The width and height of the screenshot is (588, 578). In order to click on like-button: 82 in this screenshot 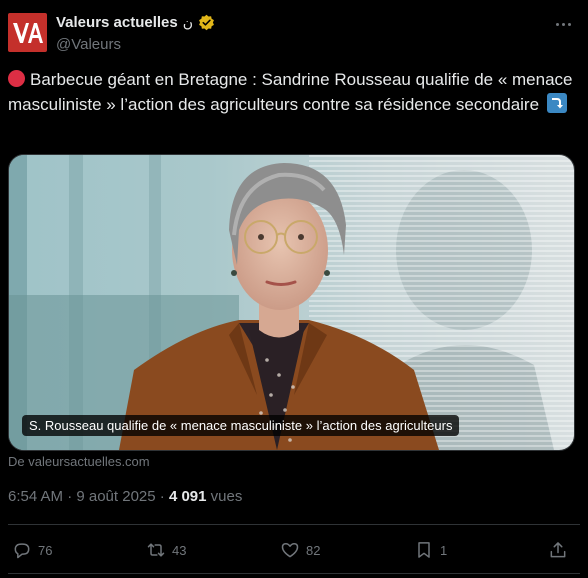, I will do `click(300, 550)`.